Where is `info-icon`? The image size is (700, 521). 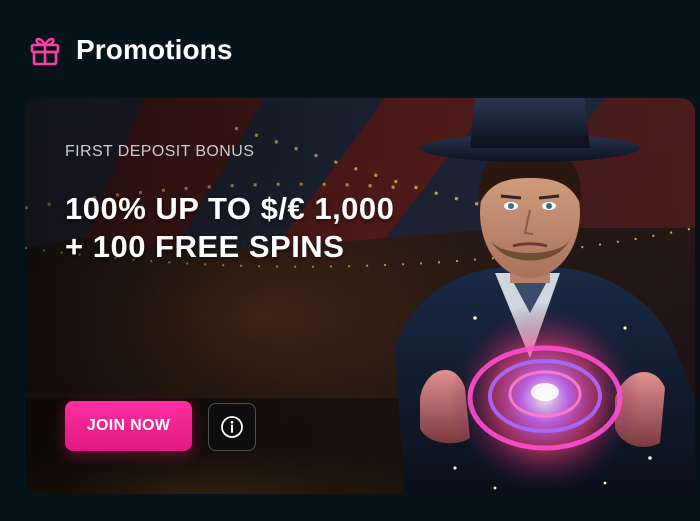 info-icon is located at coordinates (232, 427).